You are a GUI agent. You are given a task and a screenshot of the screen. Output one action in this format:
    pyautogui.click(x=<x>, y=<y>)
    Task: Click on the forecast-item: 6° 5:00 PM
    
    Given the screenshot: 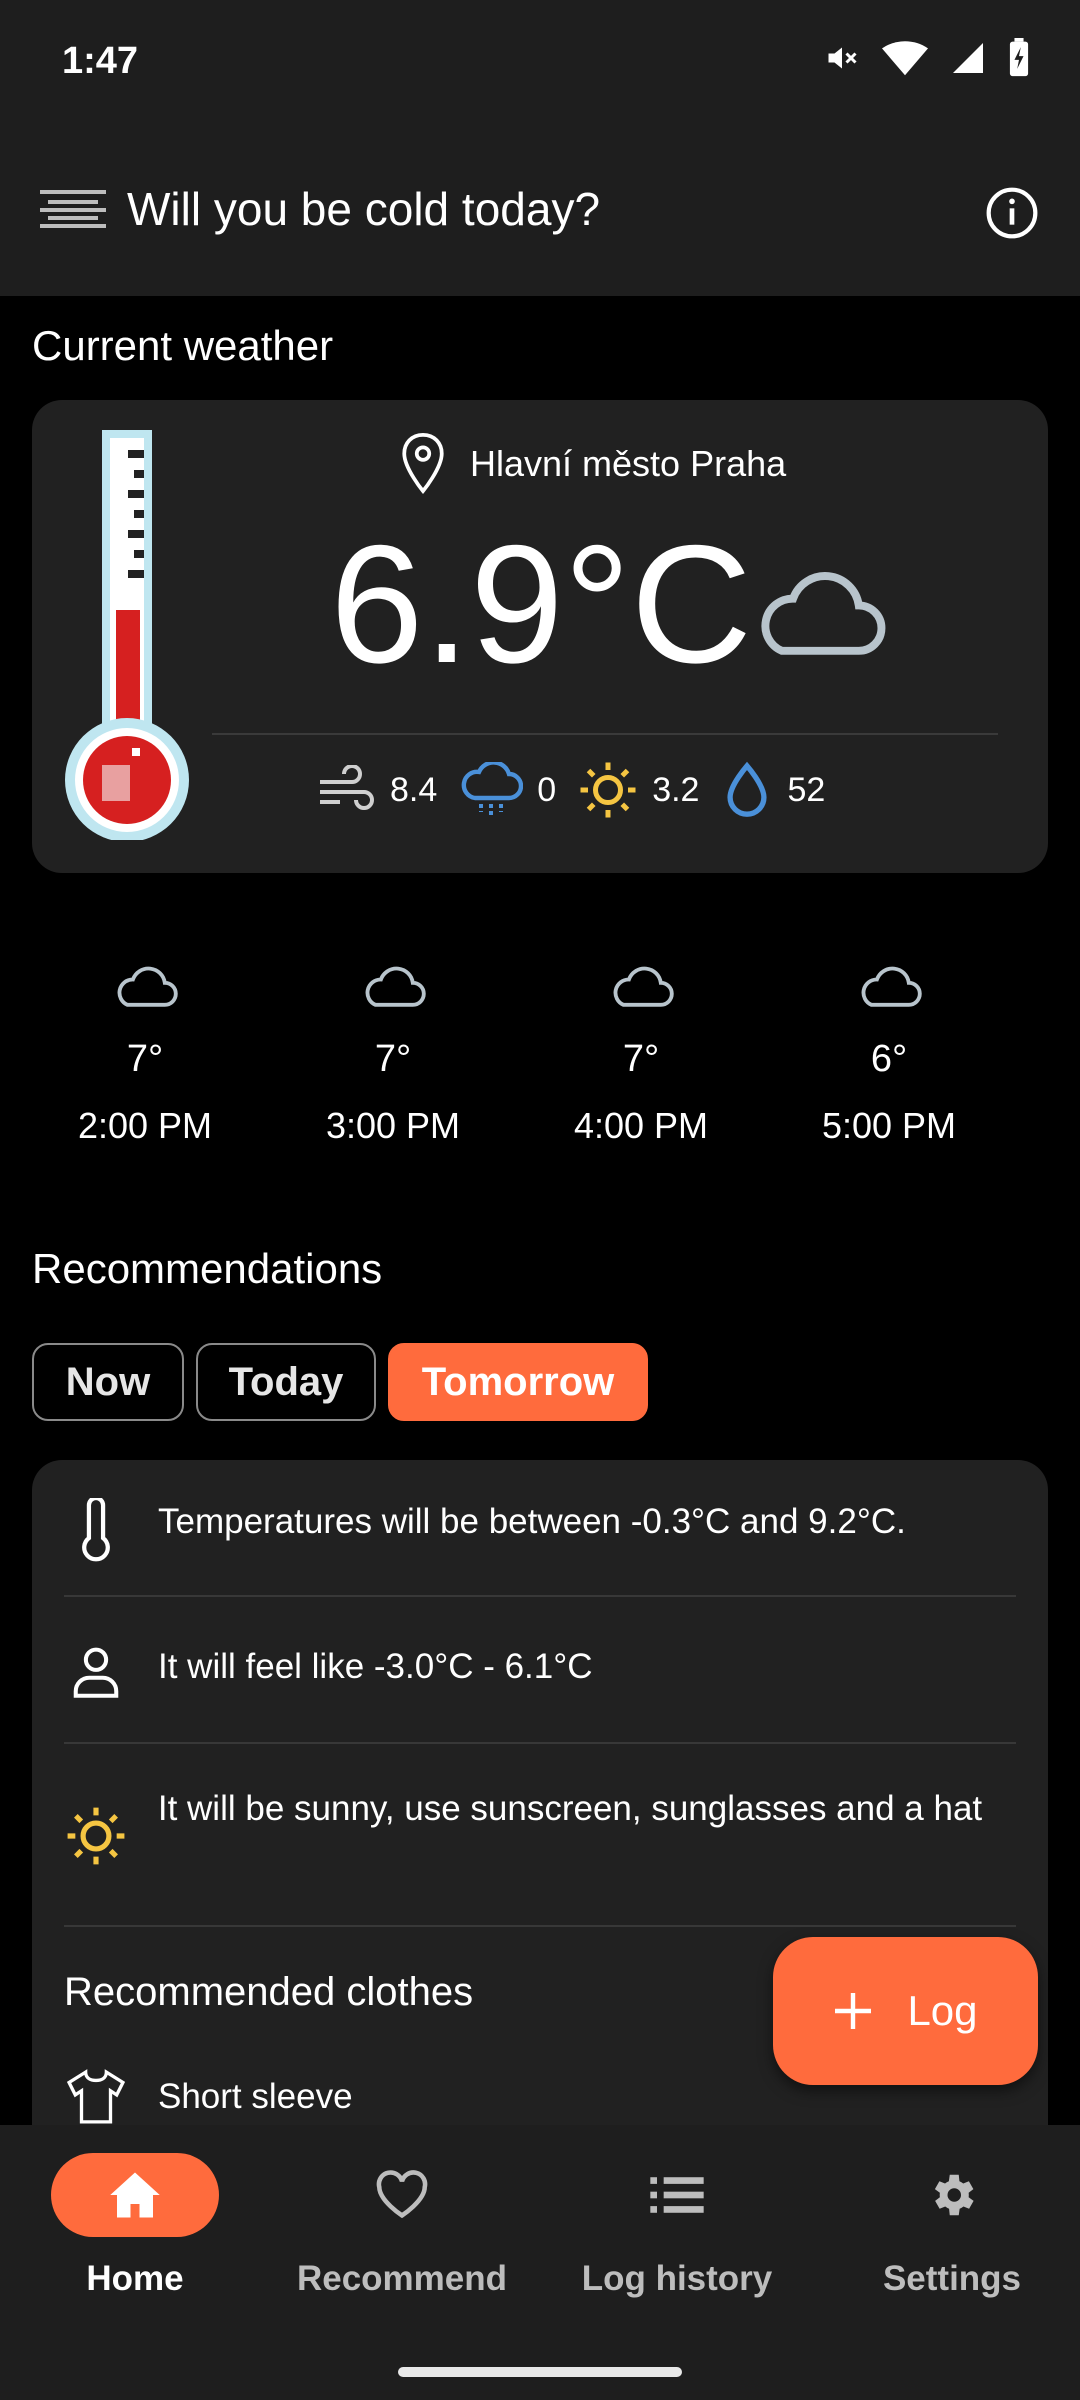 What is the action you would take?
    pyautogui.click(x=889, y=1053)
    